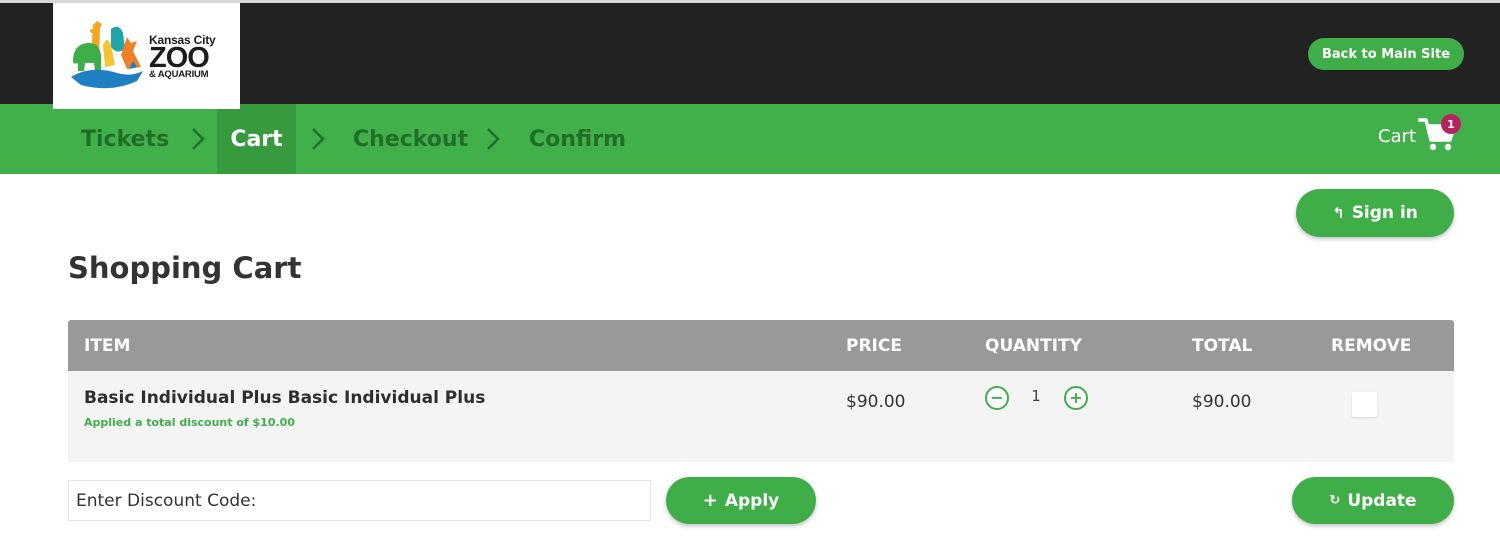 The image size is (1500, 547). I want to click on quantity-value: 1, so click(1036, 396).